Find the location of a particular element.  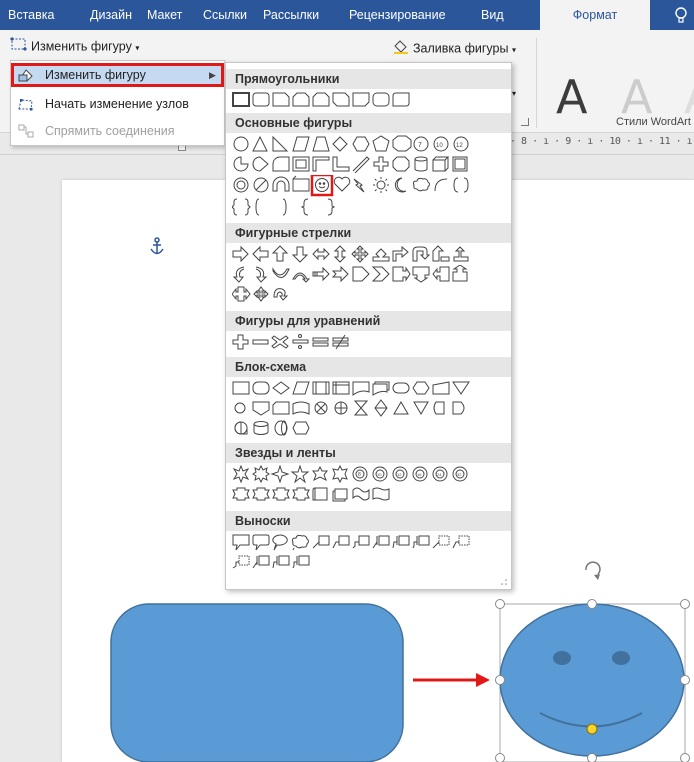

svg-text: 7 is located at coordinates (420, 145).